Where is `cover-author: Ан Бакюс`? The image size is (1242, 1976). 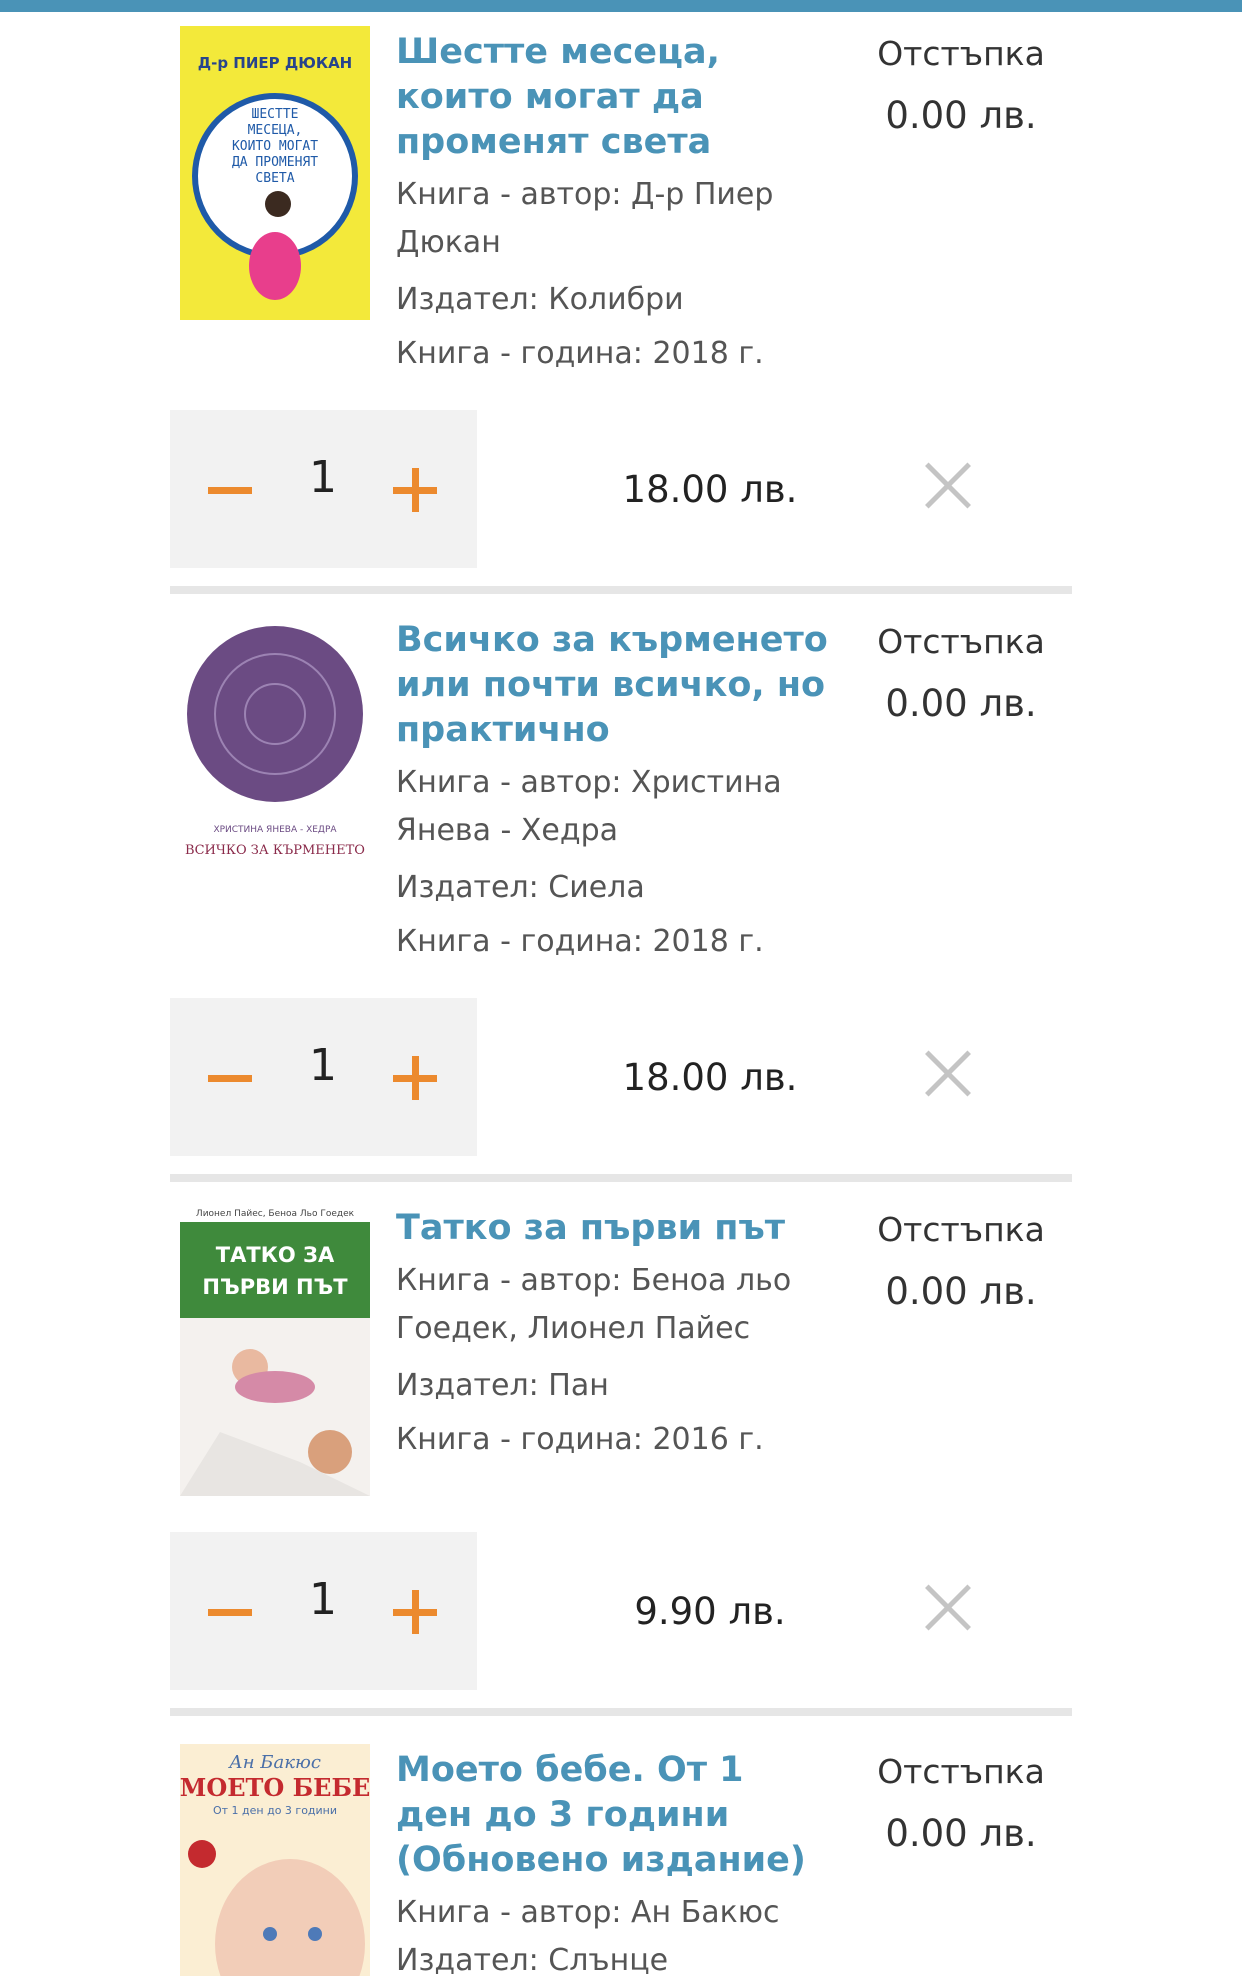
cover-author: Ан Бакюс is located at coordinates (274, 1762).